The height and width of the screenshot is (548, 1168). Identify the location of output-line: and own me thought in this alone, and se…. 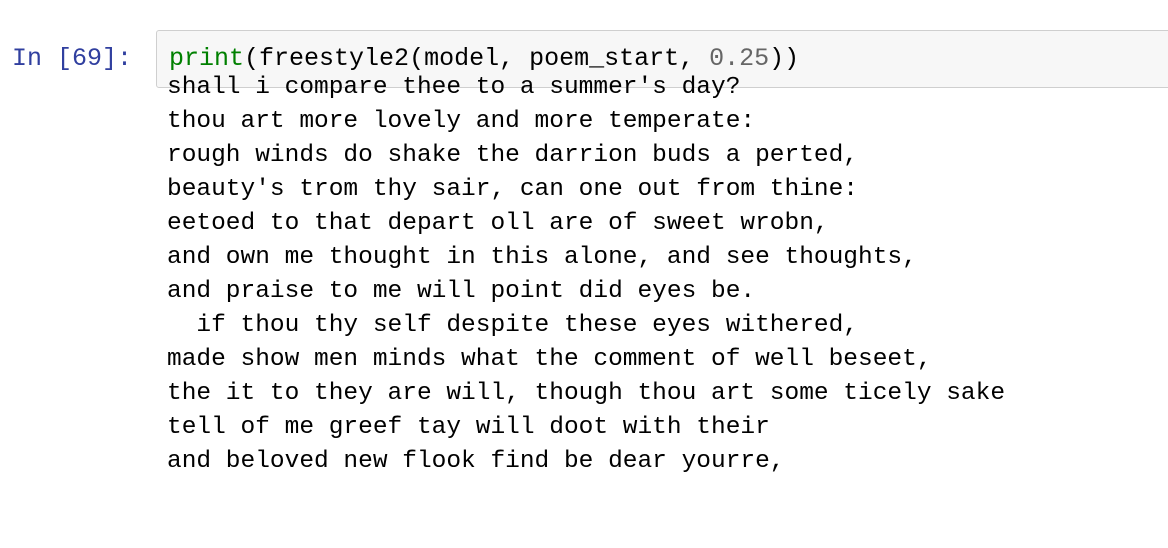
(542, 257).